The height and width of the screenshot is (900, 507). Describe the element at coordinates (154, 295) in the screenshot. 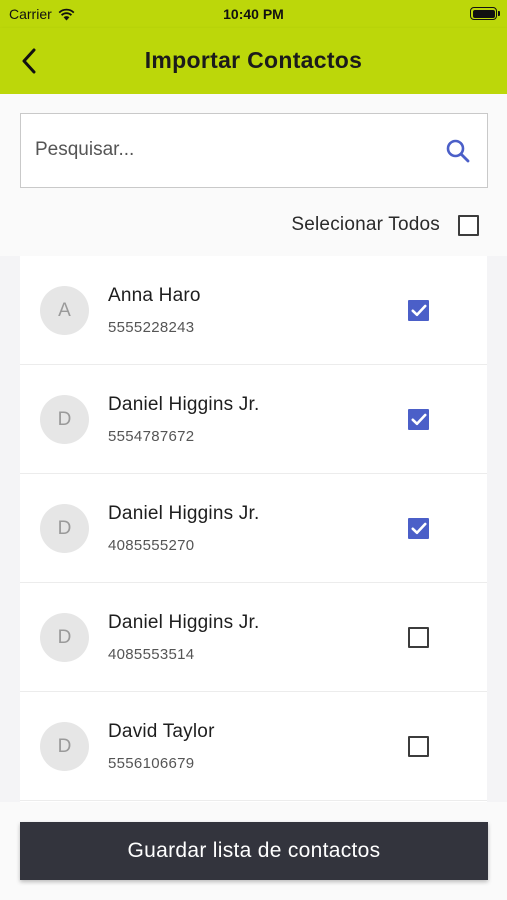

I see `contact-name: Anna Haro` at that location.